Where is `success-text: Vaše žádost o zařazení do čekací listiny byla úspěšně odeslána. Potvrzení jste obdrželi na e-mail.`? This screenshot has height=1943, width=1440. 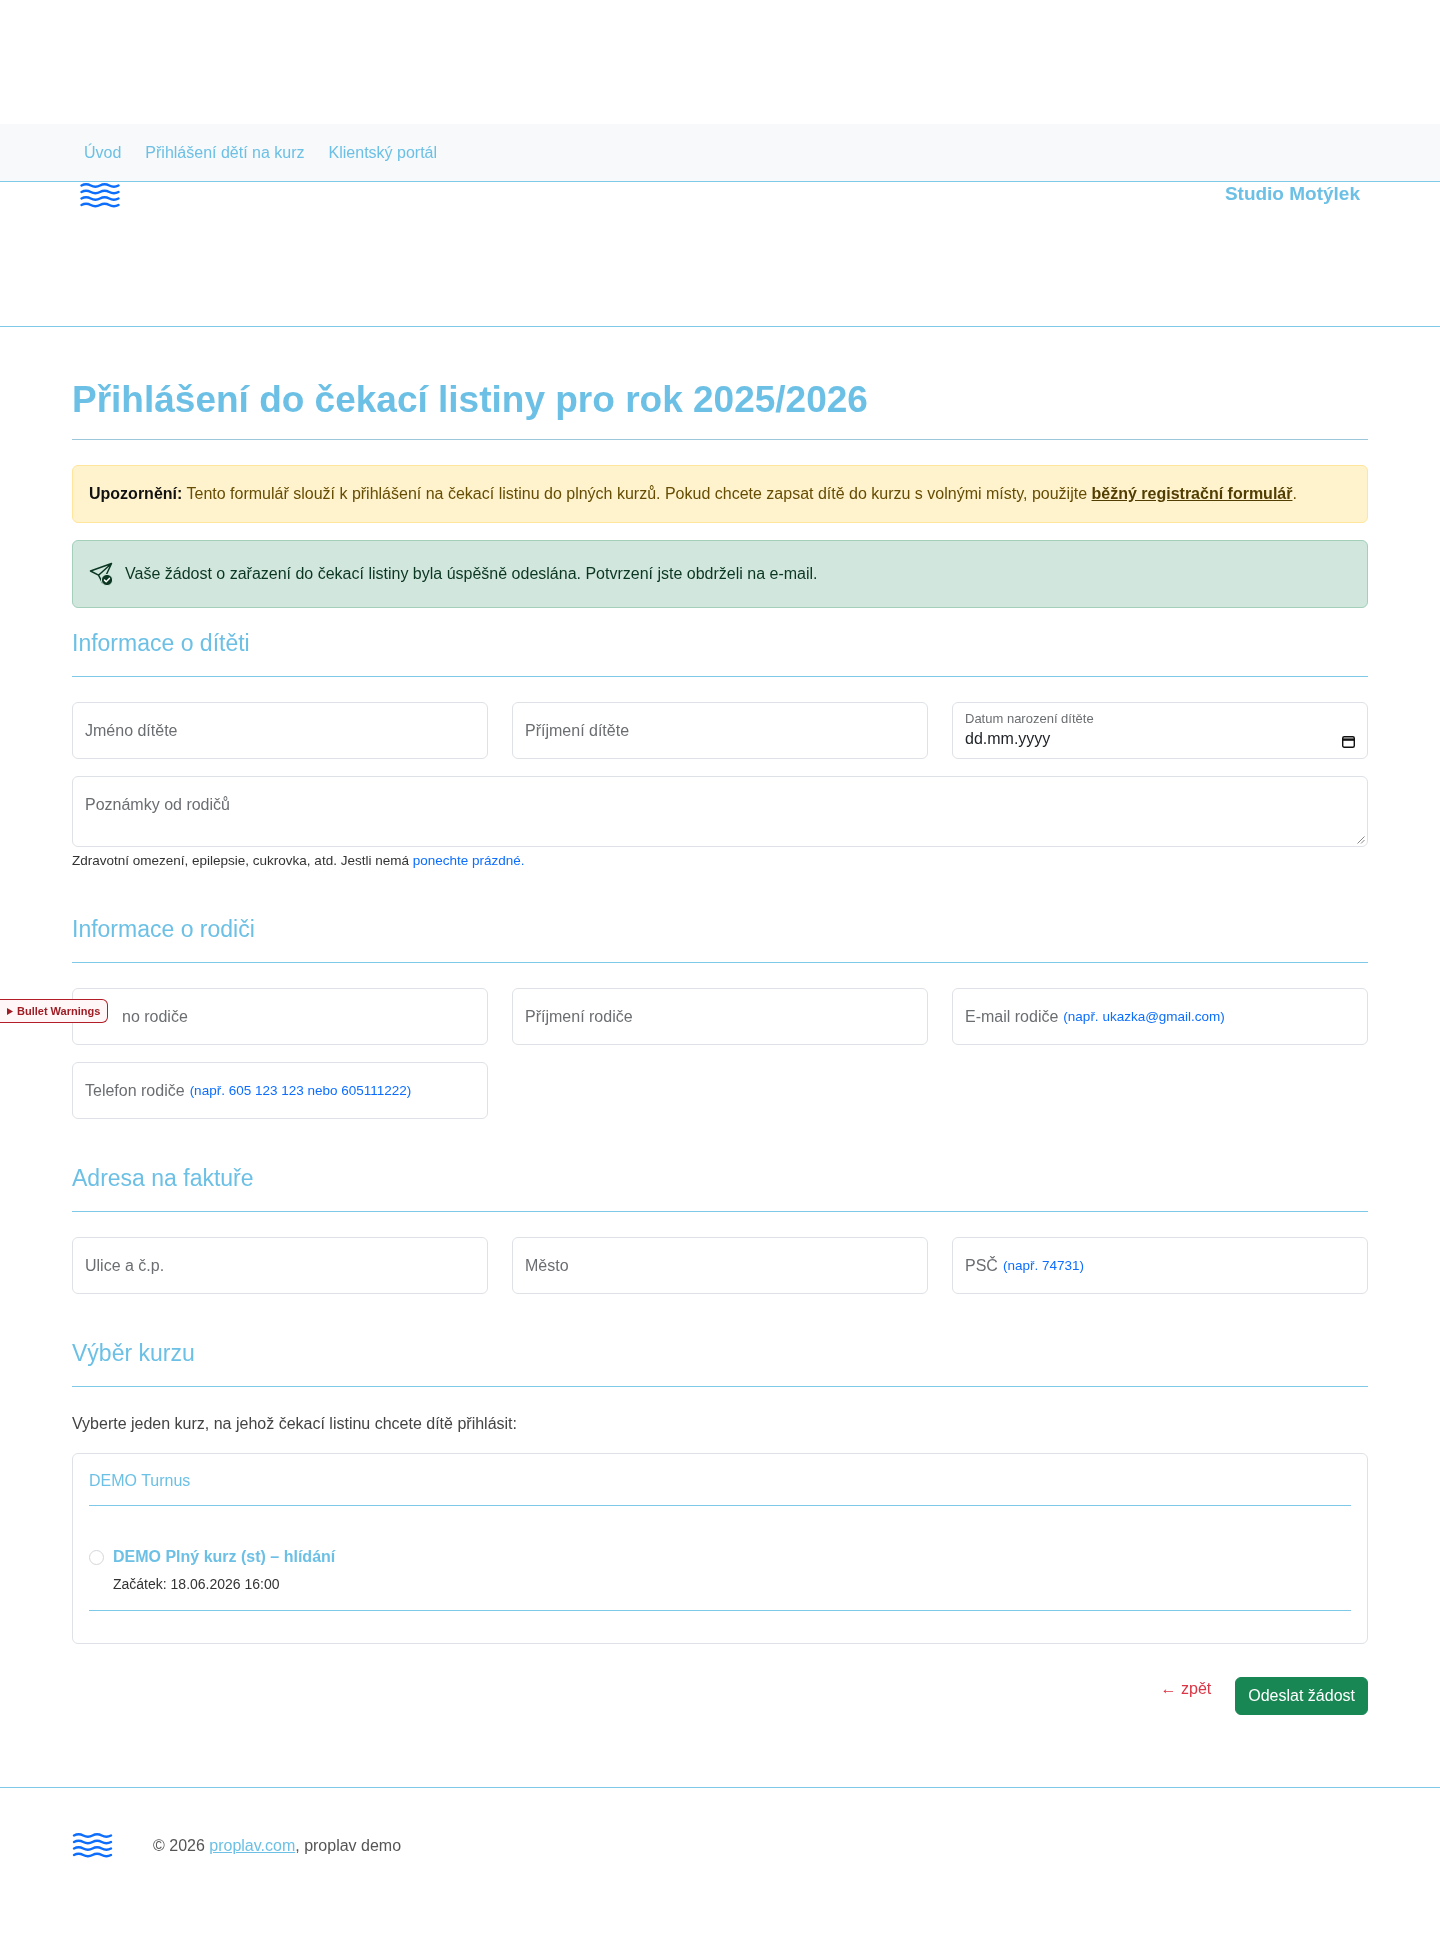
success-text: Vaše žádost o zařazení do čekací listiny byla úspěšně odeslána. Potvrzení jste obdrželi na e-mail. is located at coordinates (471, 574).